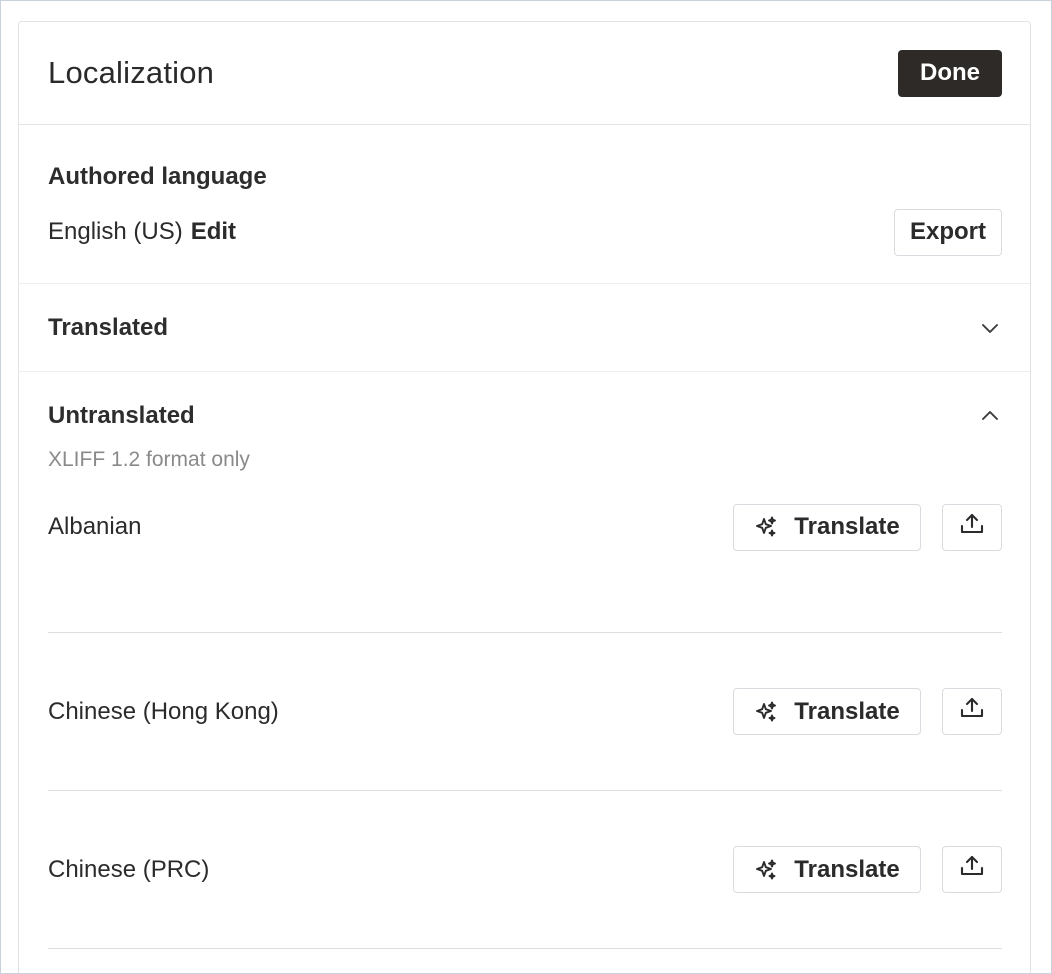 Image resolution: width=1052 pixels, height=974 pixels. What do you see at coordinates (115, 231) in the screenshot?
I see `authored-language-name: English (US)` at bounding box center [115, 231].